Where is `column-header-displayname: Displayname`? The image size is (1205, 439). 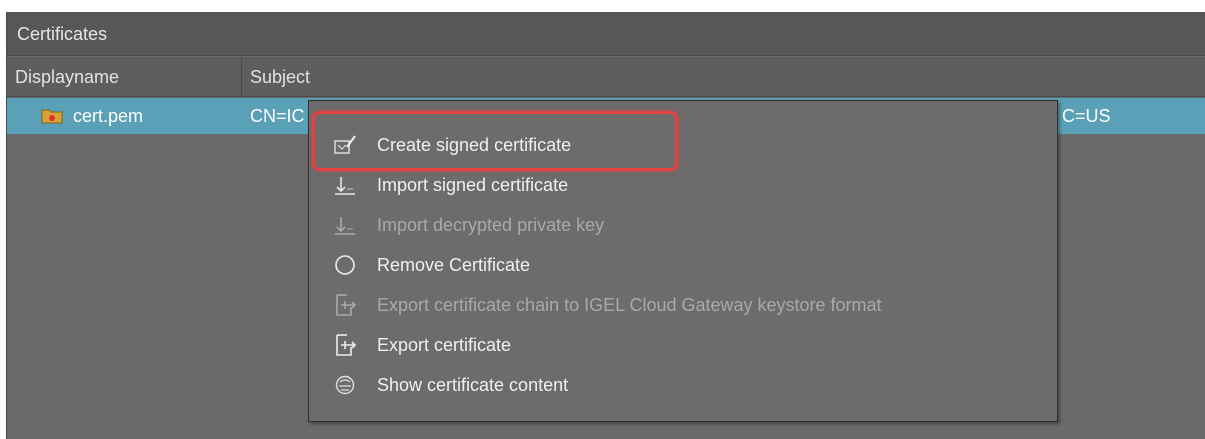 column-header-displayname: Displayname is located at coordinates (124, 77).